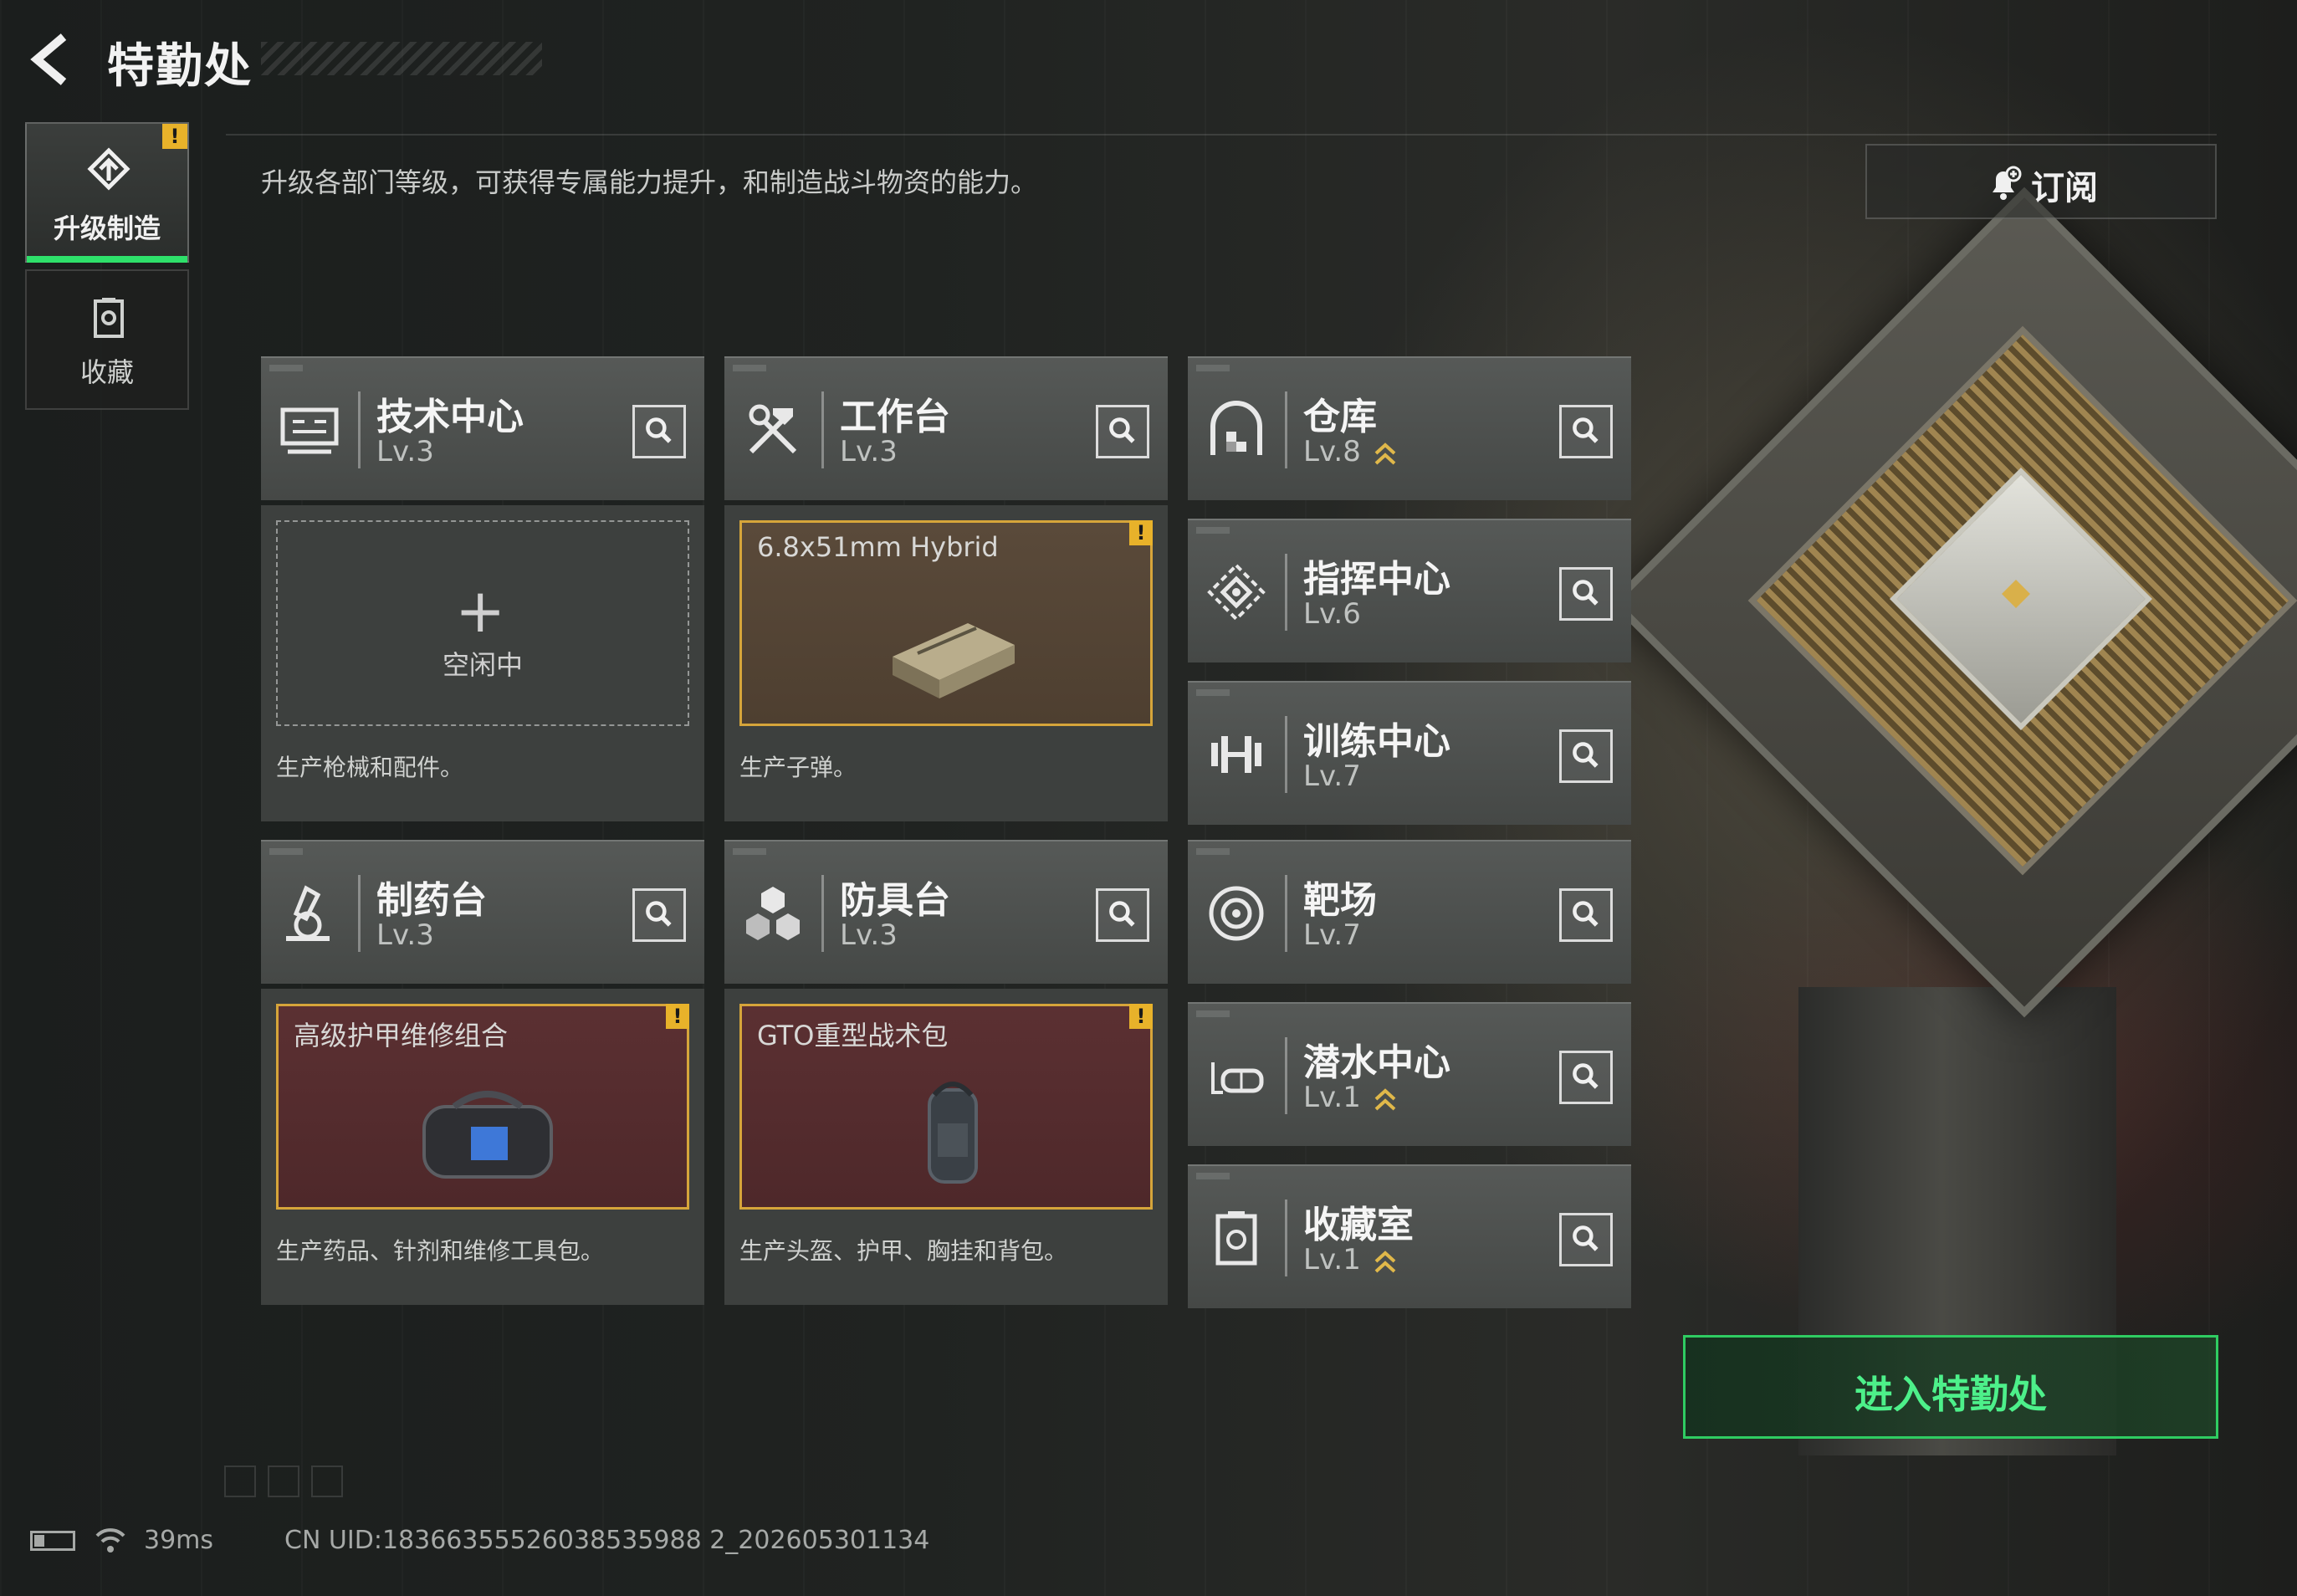 Image resolution: width=2297 pixels, height=1596 pixels. I want to click on dept-card-command-center: 指挥中心 Lv.6, so click(1409, 590).